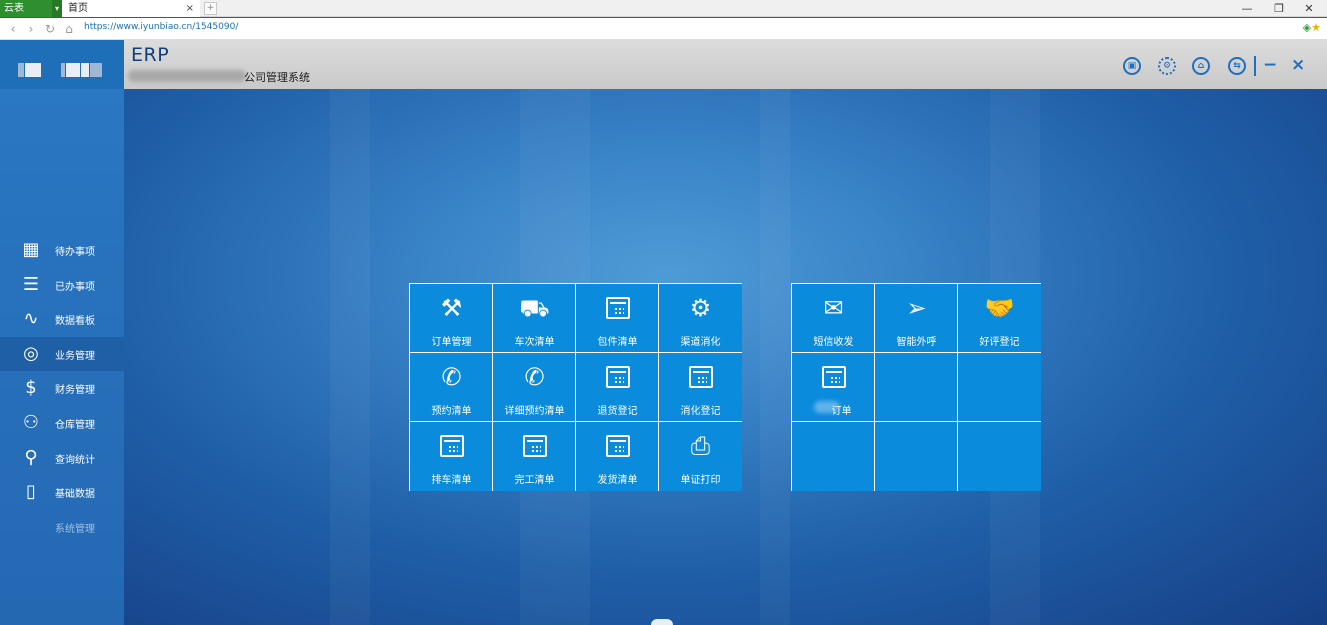 This screenshot has width=1327, height=625. What do you see at coordinates (31, 387) in the screenshot?
I see `money-icon: $` at bounding box center [31, 387].